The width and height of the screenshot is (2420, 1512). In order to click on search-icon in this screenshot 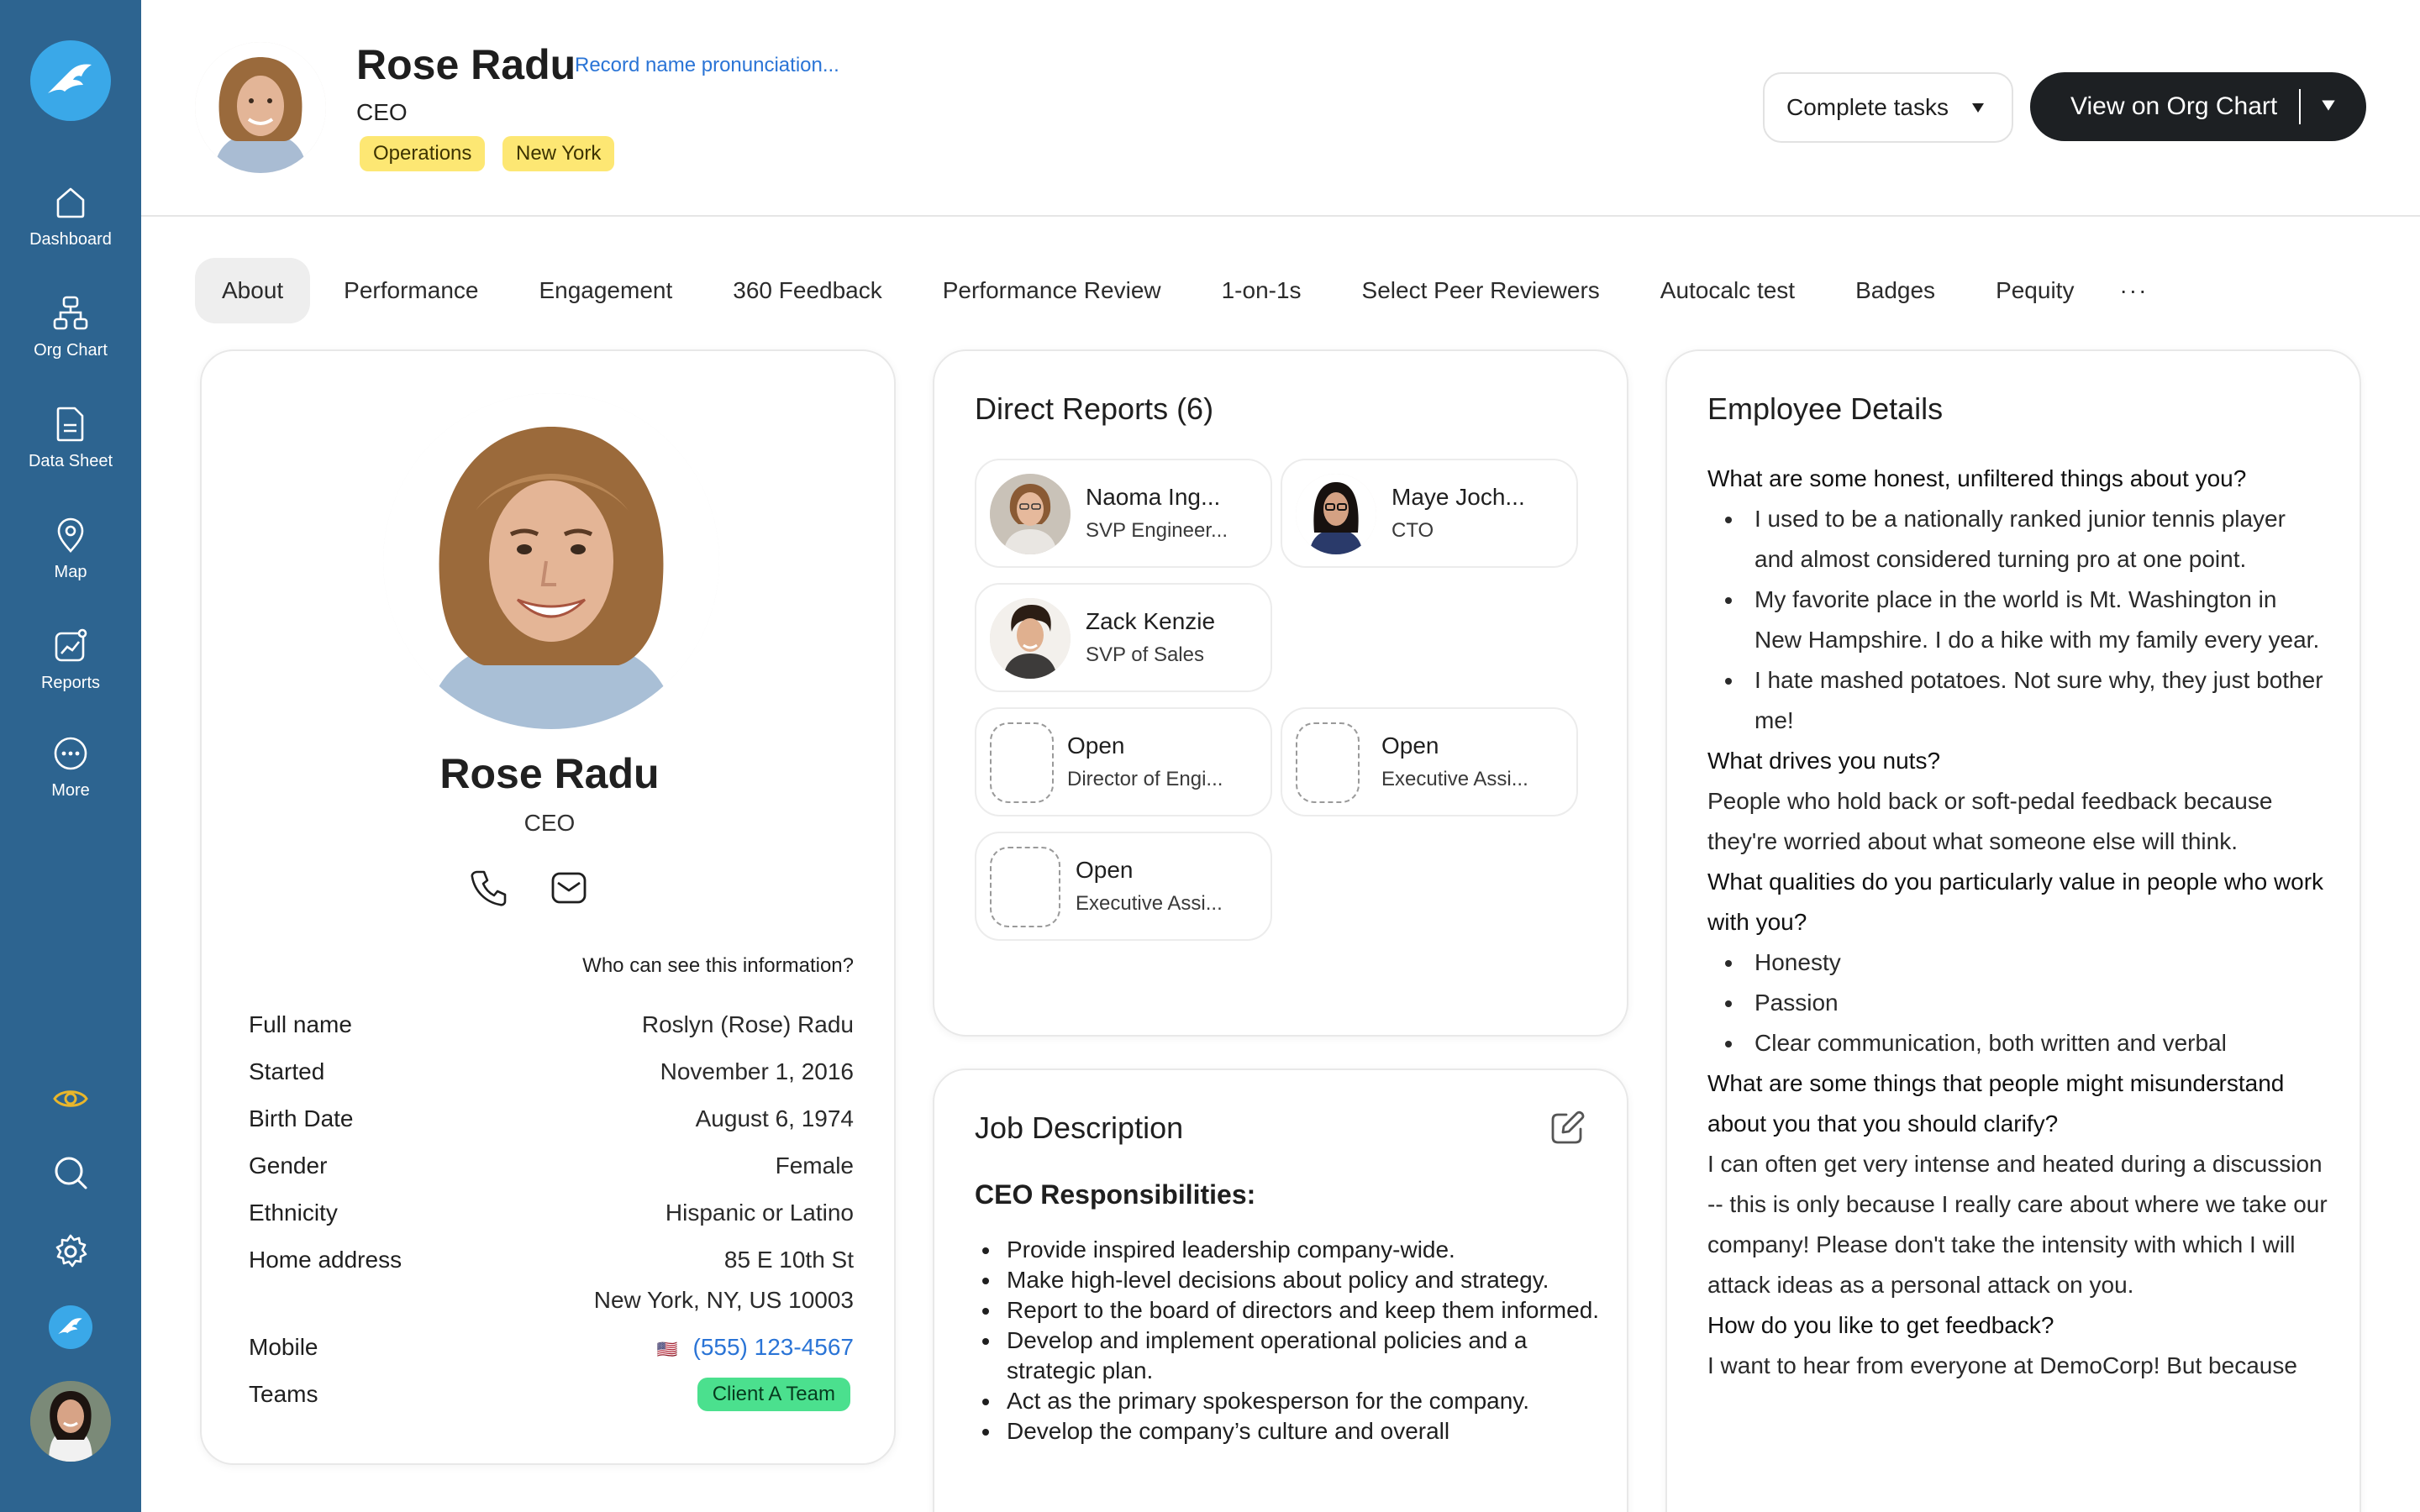, I will do `click(70, 1172)`.